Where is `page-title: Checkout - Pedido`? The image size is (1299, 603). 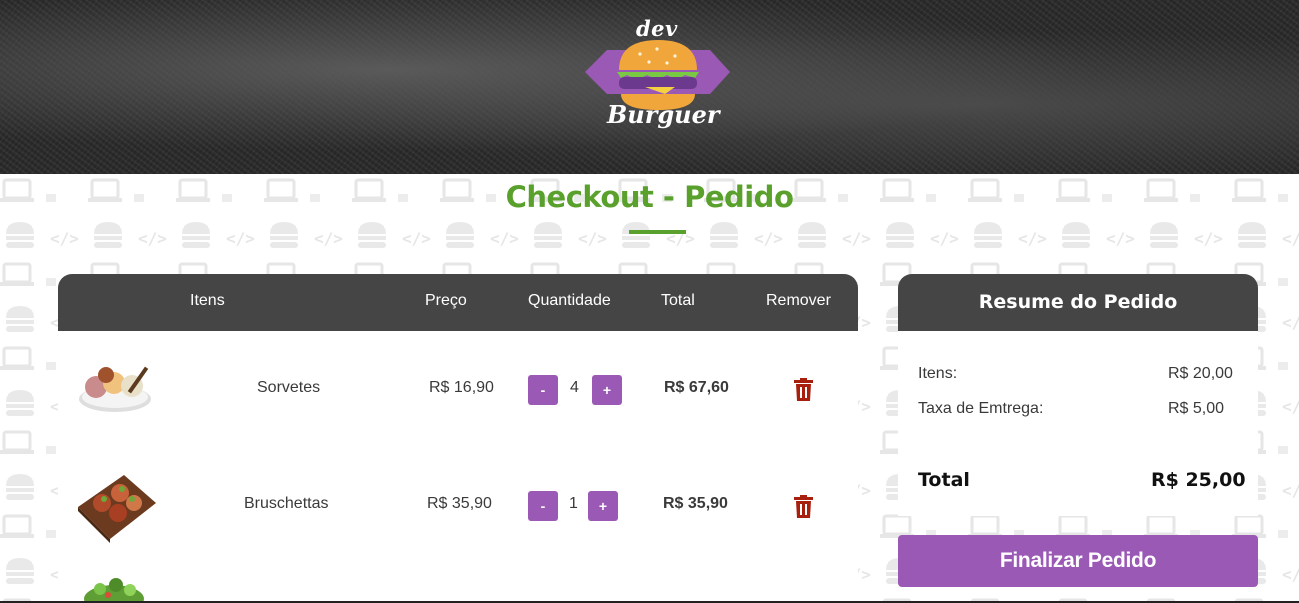
page-title: Checkout - Pedido is located at coordinates (649, 197).